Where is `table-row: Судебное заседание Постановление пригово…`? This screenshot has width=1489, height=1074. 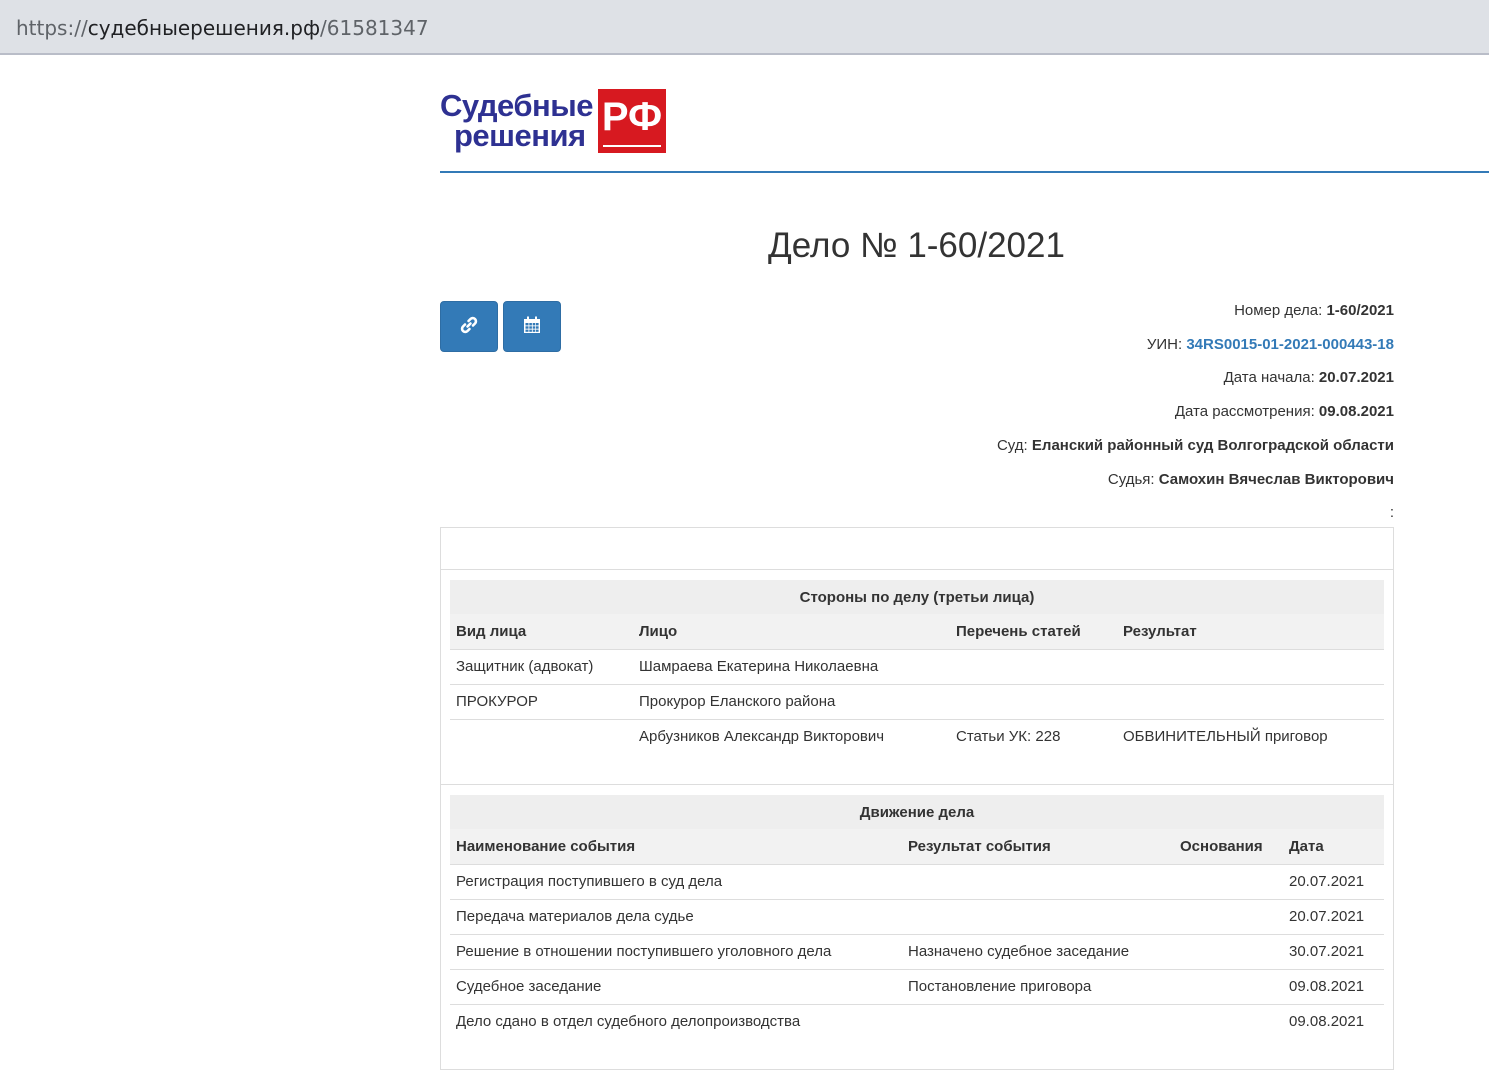
table-row: Судебное заседание Постановление пригово… is located at coordinates (917, 986).